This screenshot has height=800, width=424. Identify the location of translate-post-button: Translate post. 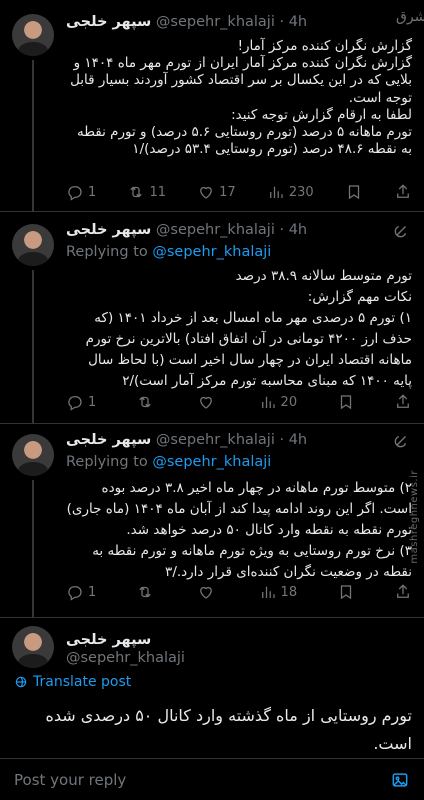
(72, 682).